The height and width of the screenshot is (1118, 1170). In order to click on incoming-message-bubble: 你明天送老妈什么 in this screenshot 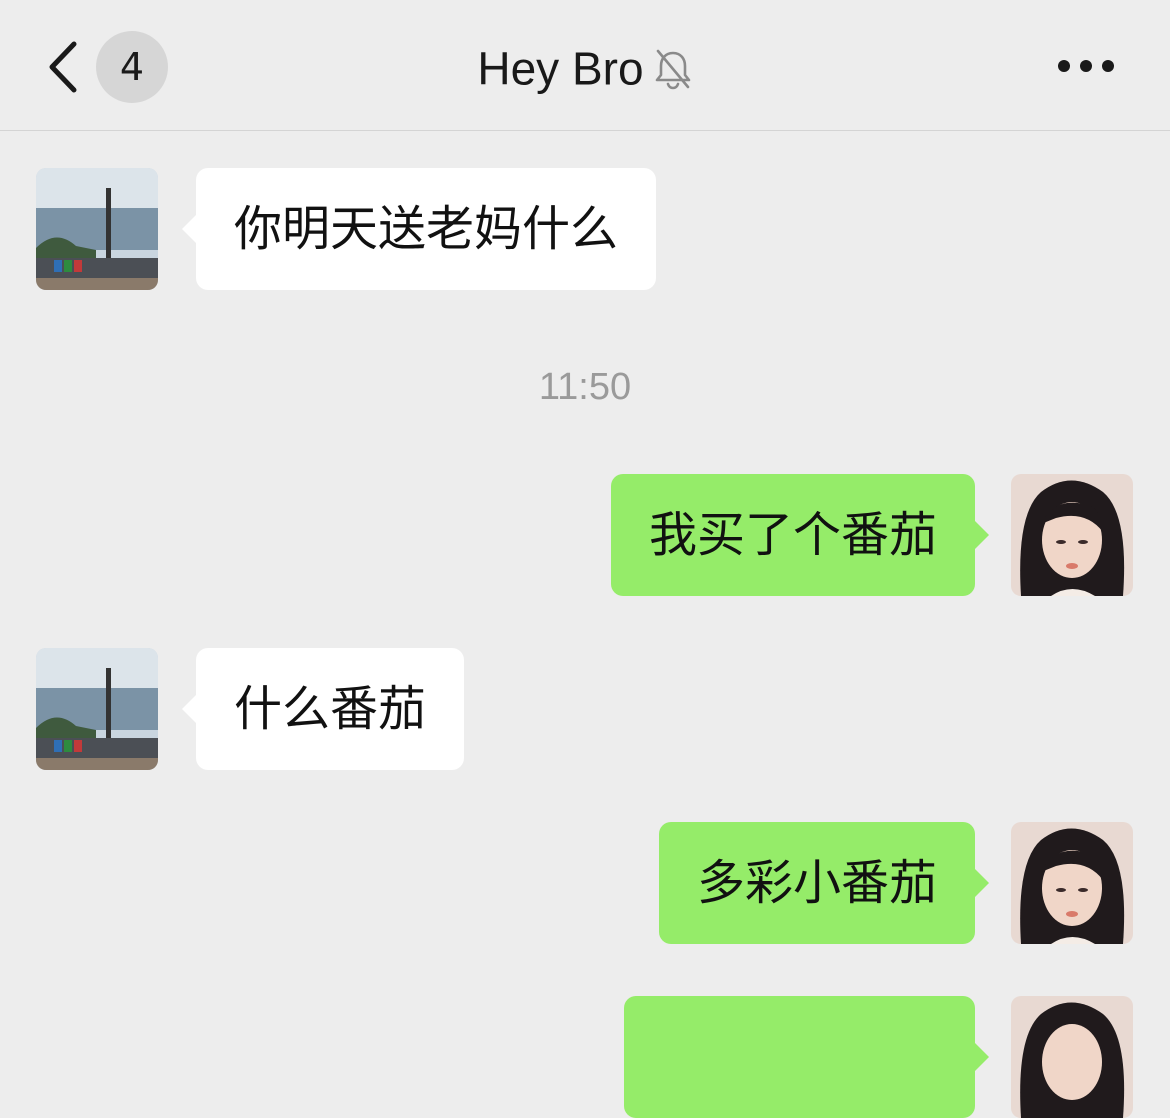, I will do `click(419, 229)`.